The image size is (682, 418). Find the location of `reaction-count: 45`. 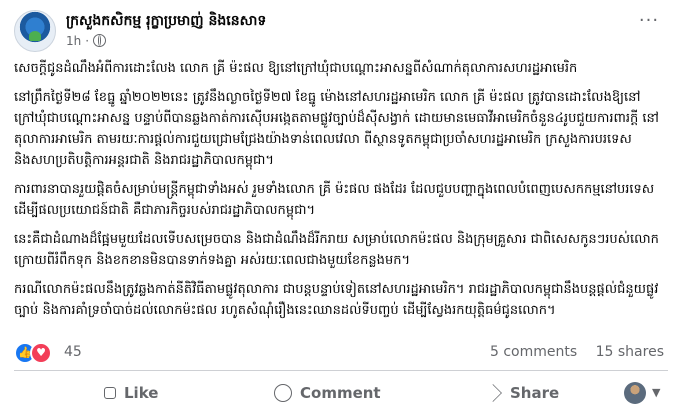

reaction-count: 45 is located at coordinates (73, 352).